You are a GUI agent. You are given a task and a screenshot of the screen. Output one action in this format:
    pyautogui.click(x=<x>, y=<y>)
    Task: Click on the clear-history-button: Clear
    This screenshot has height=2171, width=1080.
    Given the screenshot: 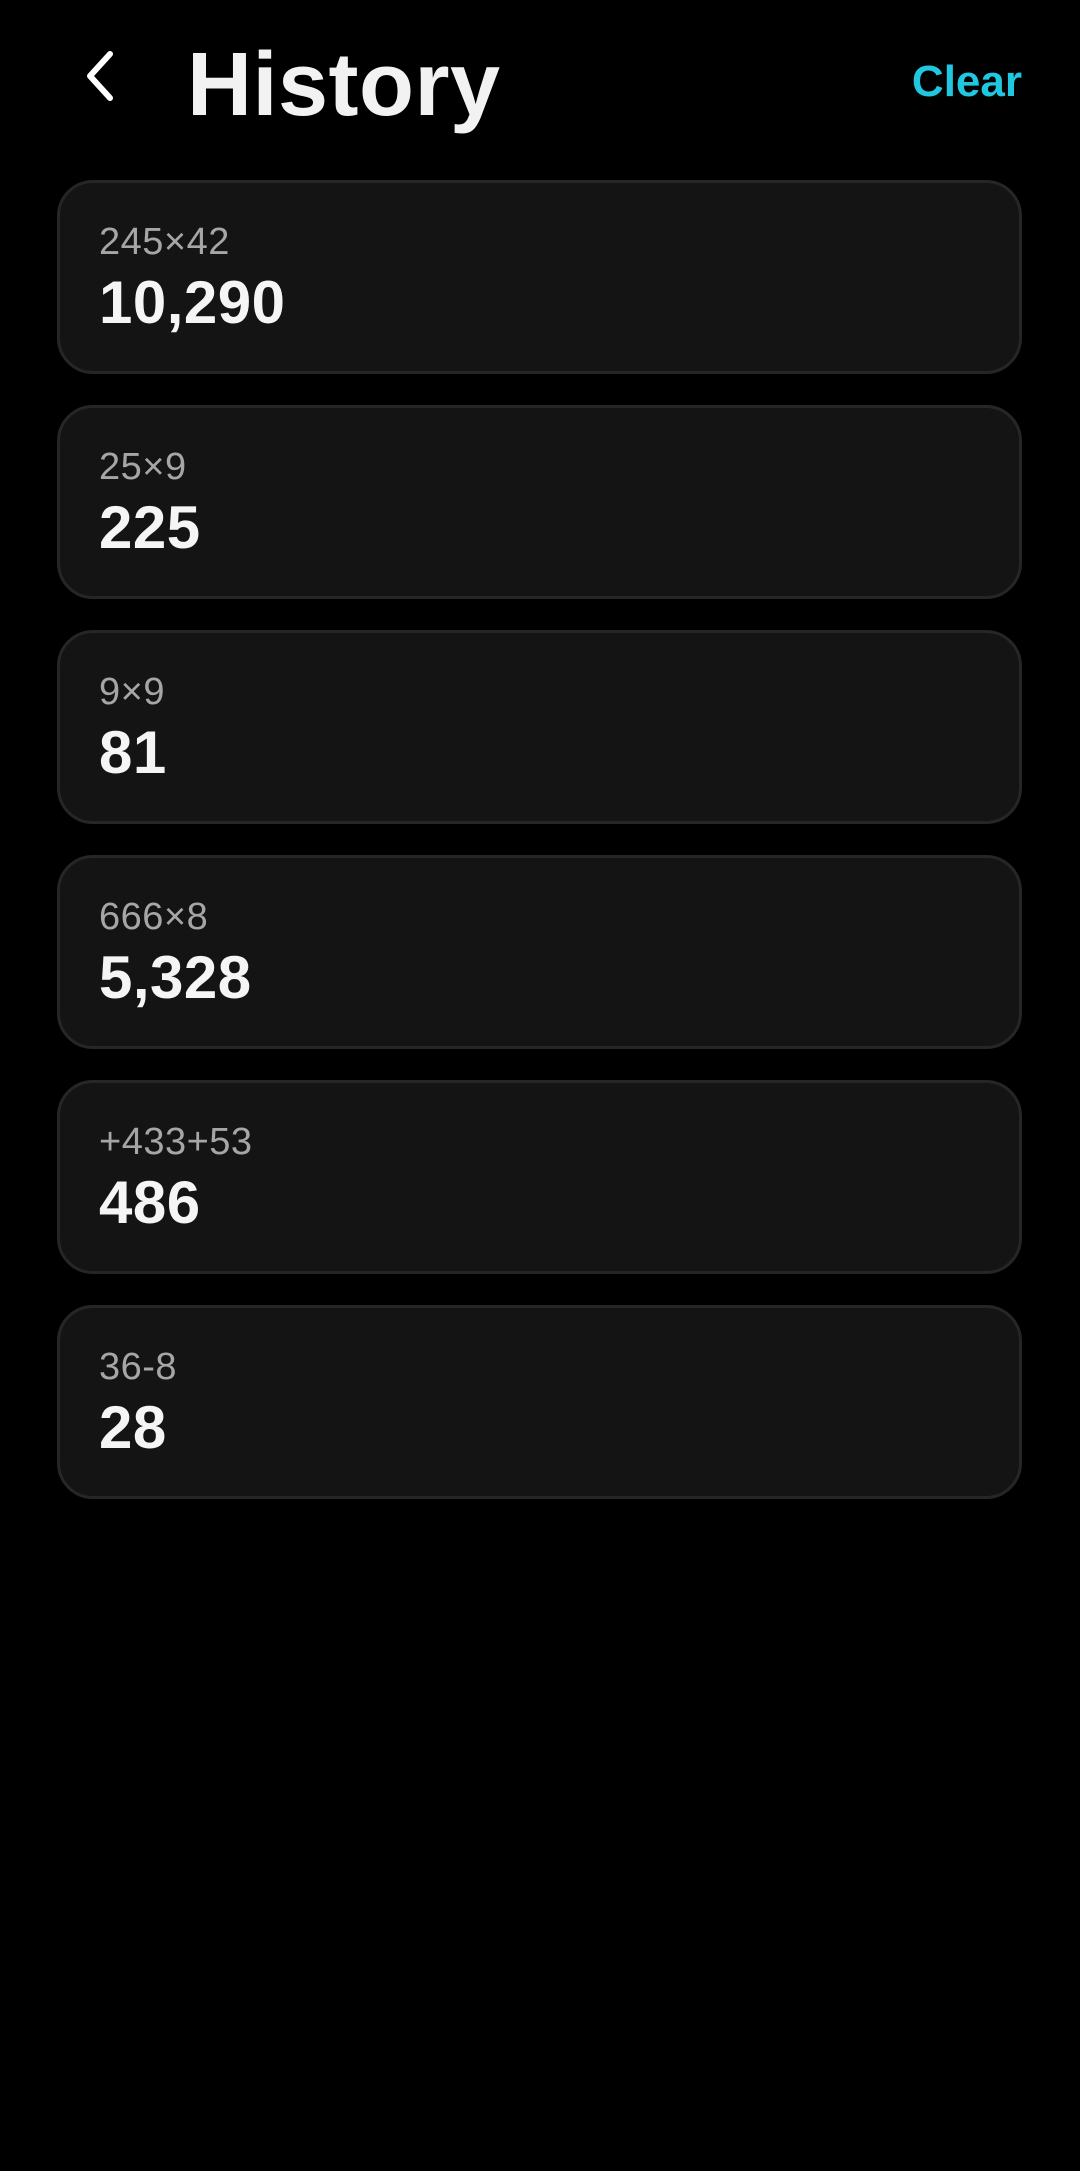 What is the action you would take?
    pyautogui.click(x=967, y=82)
    